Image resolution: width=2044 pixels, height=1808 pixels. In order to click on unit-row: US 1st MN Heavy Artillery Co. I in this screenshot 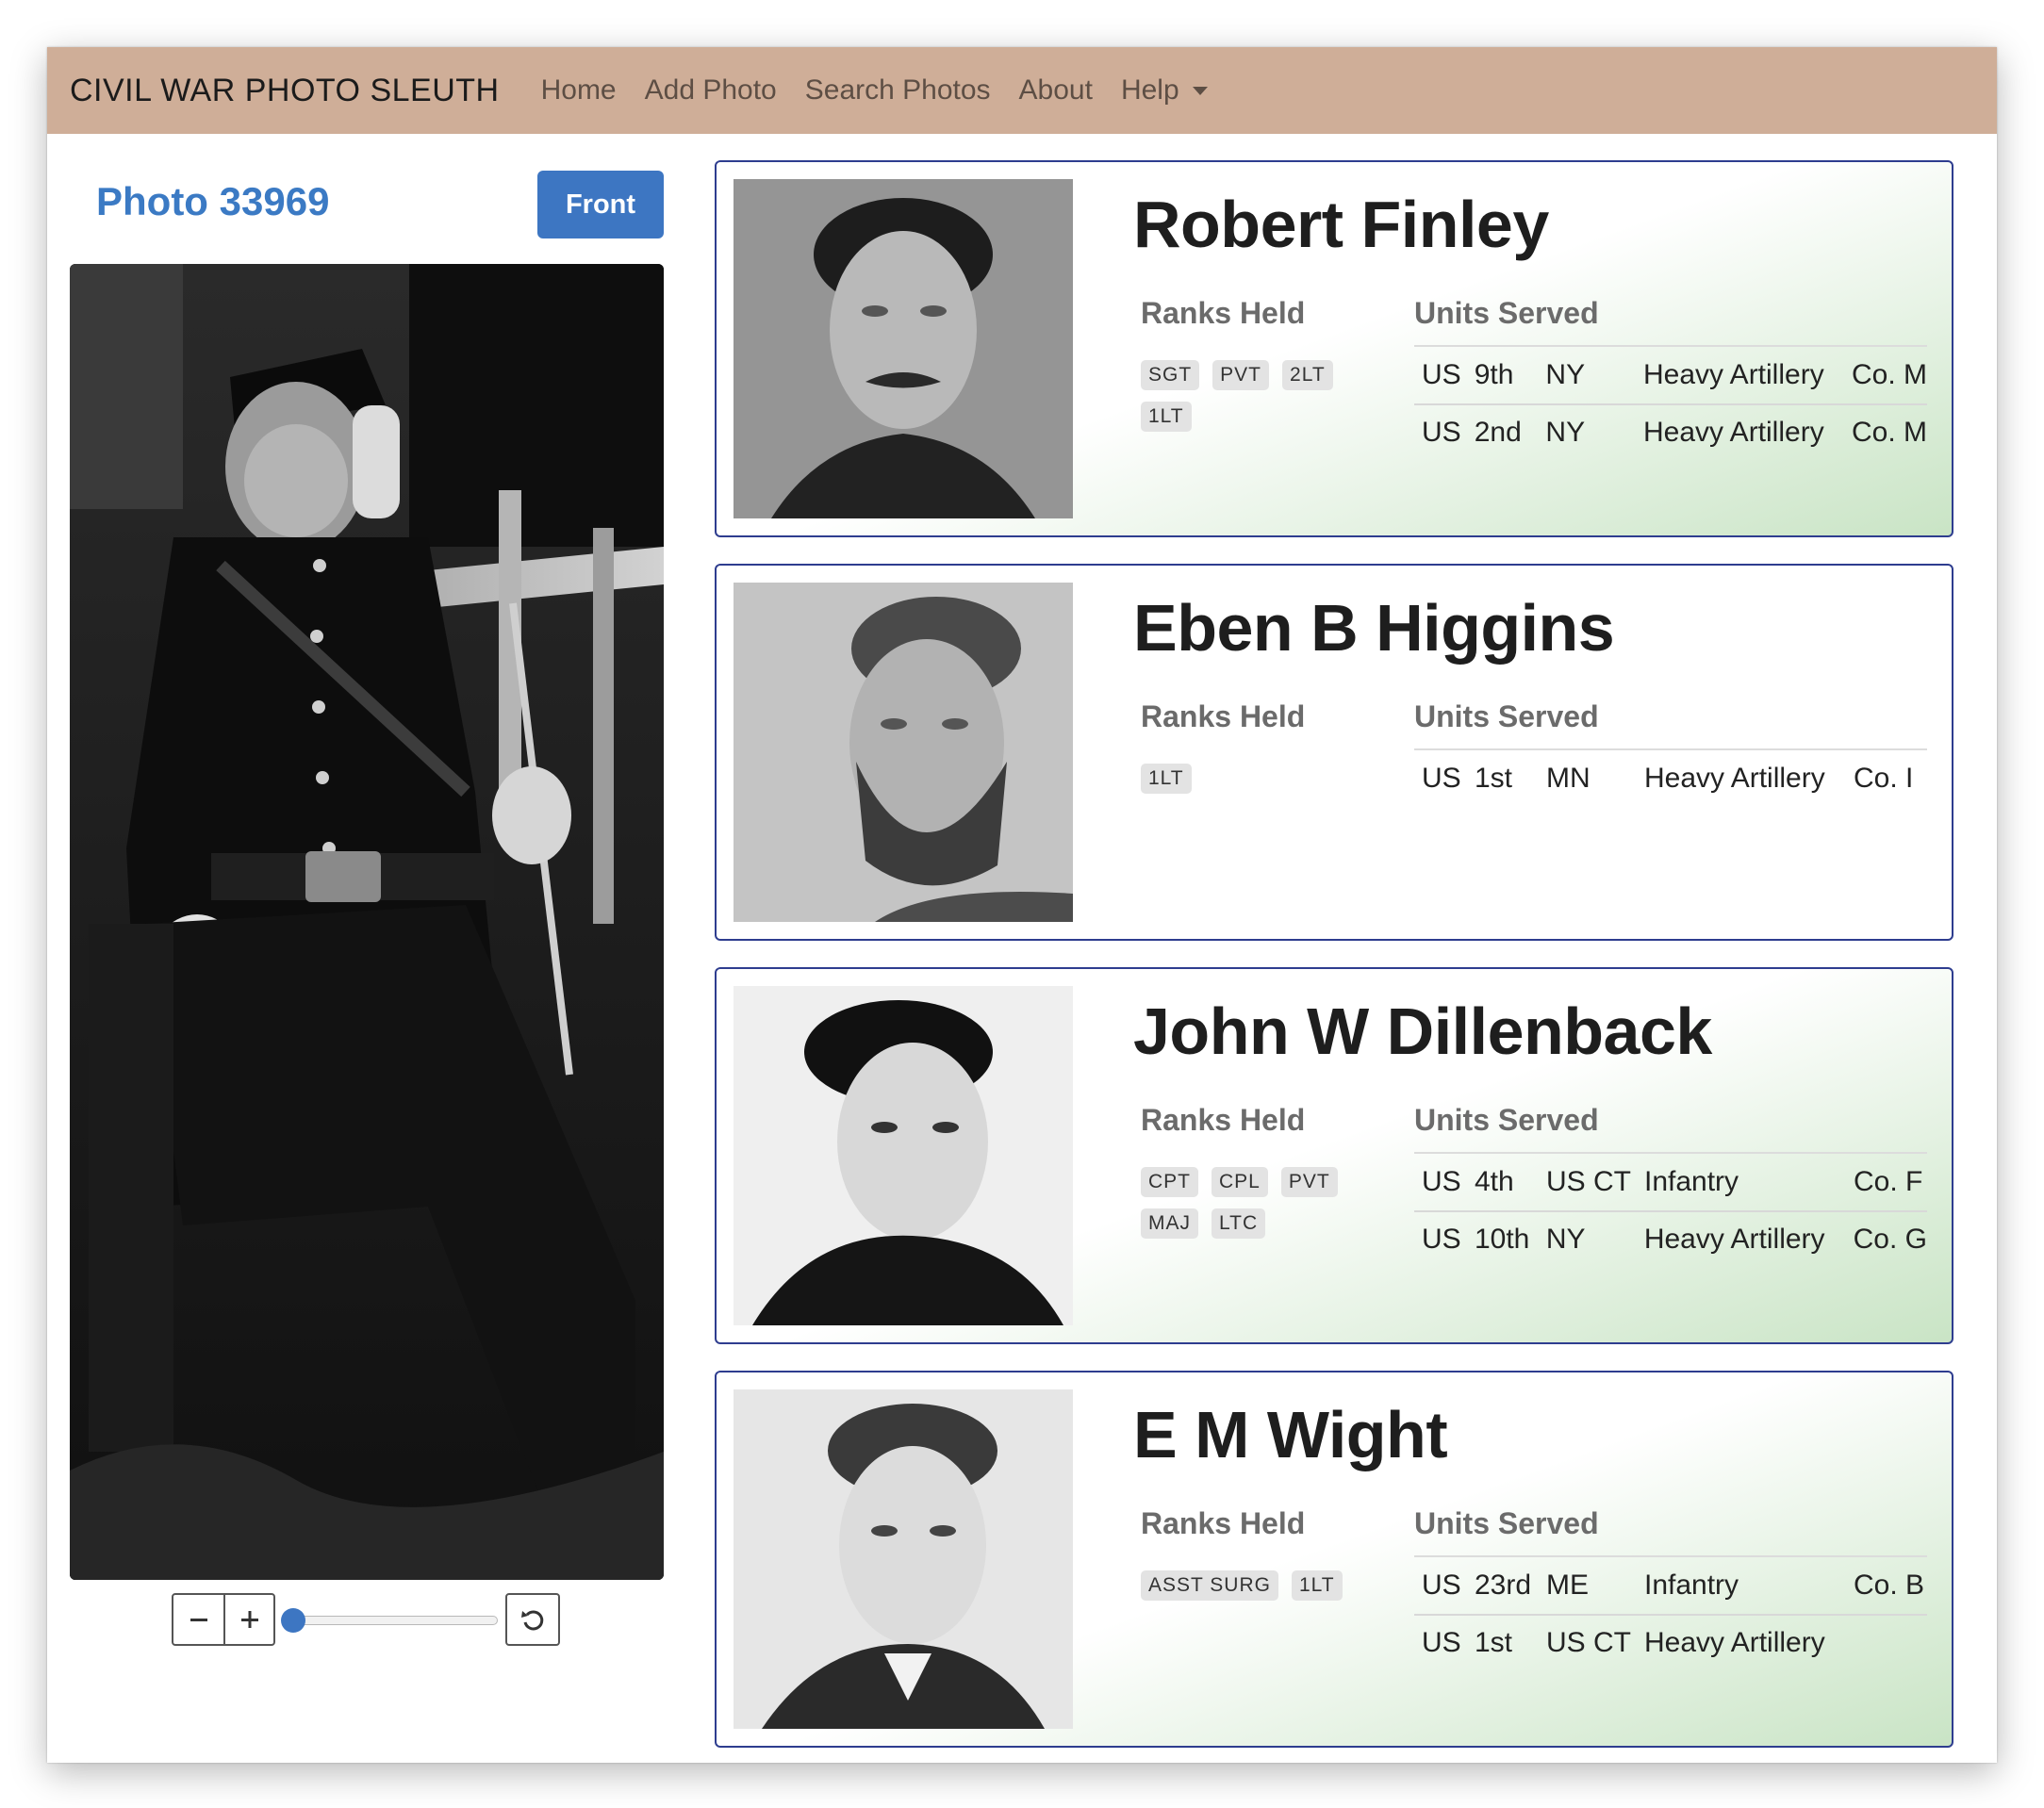, I will do `click(1670, 778)`.